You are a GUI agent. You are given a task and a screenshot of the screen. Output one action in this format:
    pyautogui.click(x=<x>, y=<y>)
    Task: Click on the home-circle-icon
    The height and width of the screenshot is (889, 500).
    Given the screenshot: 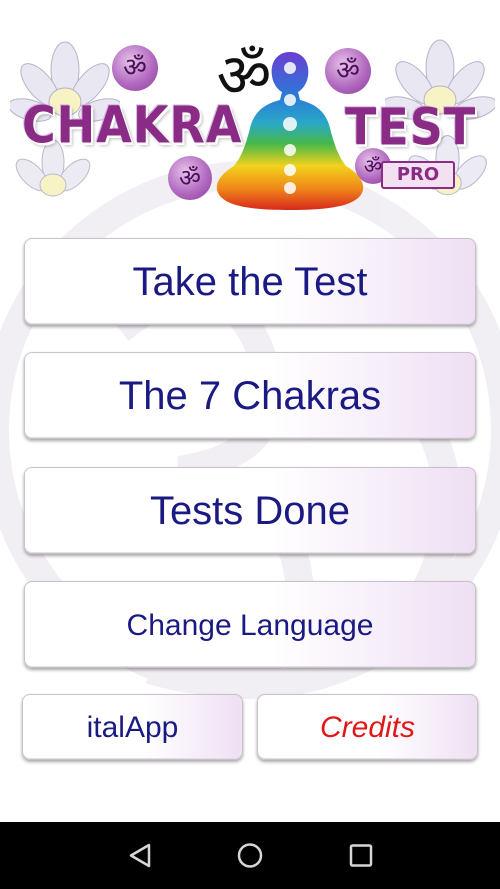 What is the action you would take?
    pyautogui.click(x=250, y=855)
    